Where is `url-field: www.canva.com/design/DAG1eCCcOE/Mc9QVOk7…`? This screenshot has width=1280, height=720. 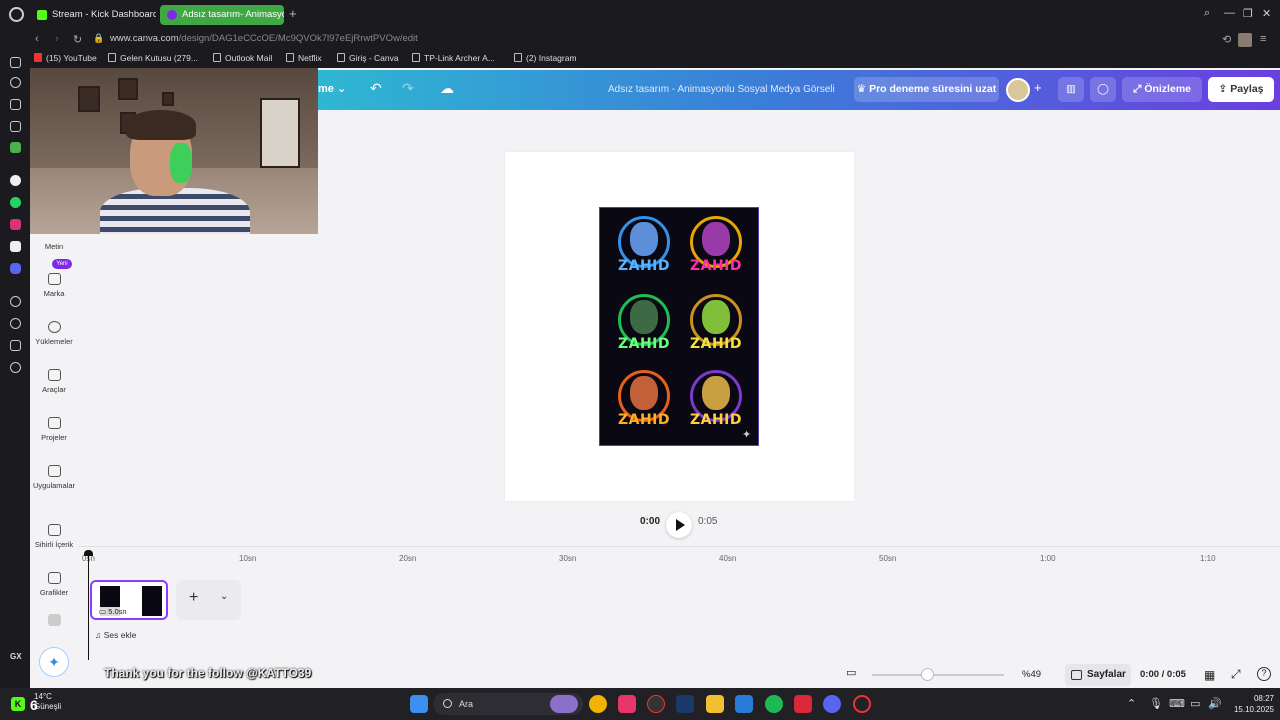 url-field: www.canva.com/design/DAG1eCCcOE/Mc9QVOk7… is located at coordinates (264, 38).